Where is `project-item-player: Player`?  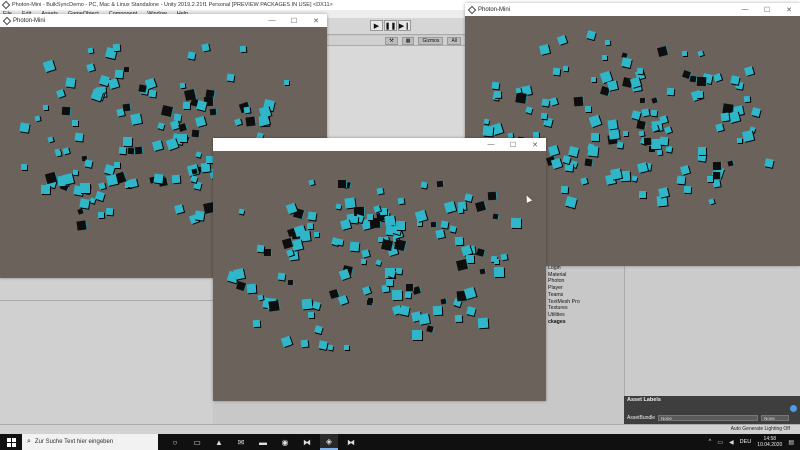 project-item-player: Player is located at coordinates (564, 288).